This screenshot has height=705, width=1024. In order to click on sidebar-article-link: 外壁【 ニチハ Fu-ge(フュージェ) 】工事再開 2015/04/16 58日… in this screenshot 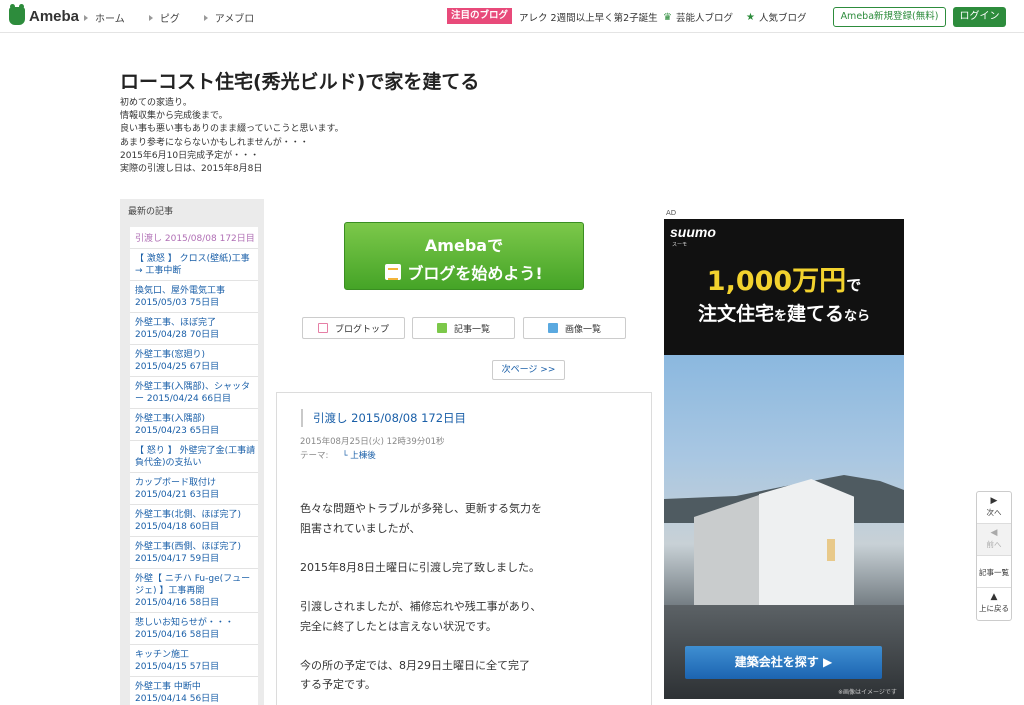, I will do `click(194, 591)`.